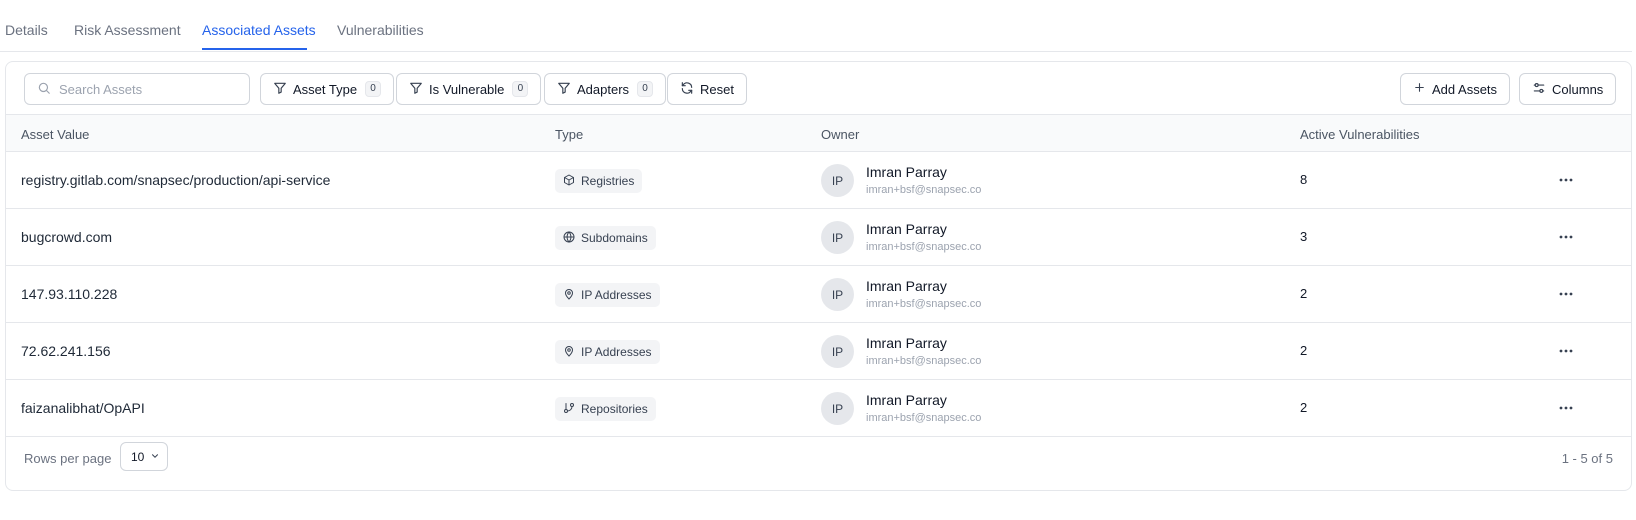  I want to click on table-footer: Rows per page 10 1 - 5 of 5, so click(818, 461).